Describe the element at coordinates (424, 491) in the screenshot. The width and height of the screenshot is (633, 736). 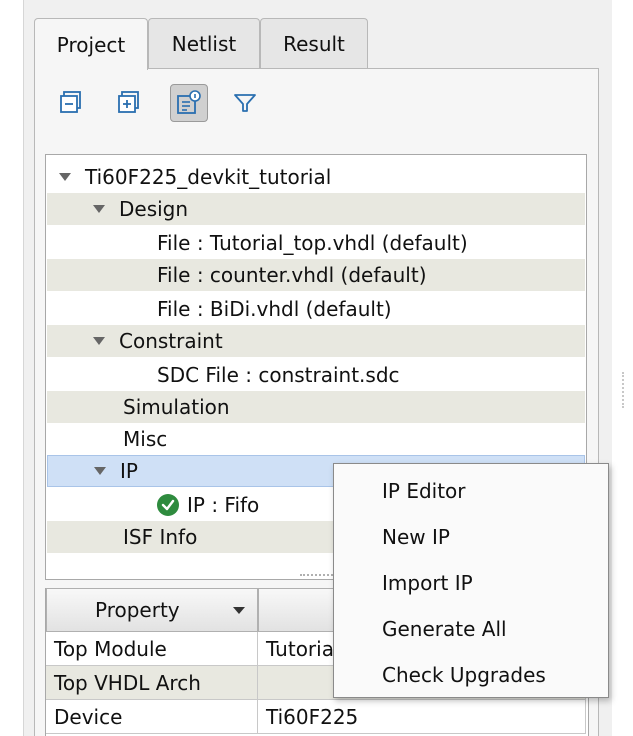
I see `menu-item-ip-editor: IP Editor` at that location.